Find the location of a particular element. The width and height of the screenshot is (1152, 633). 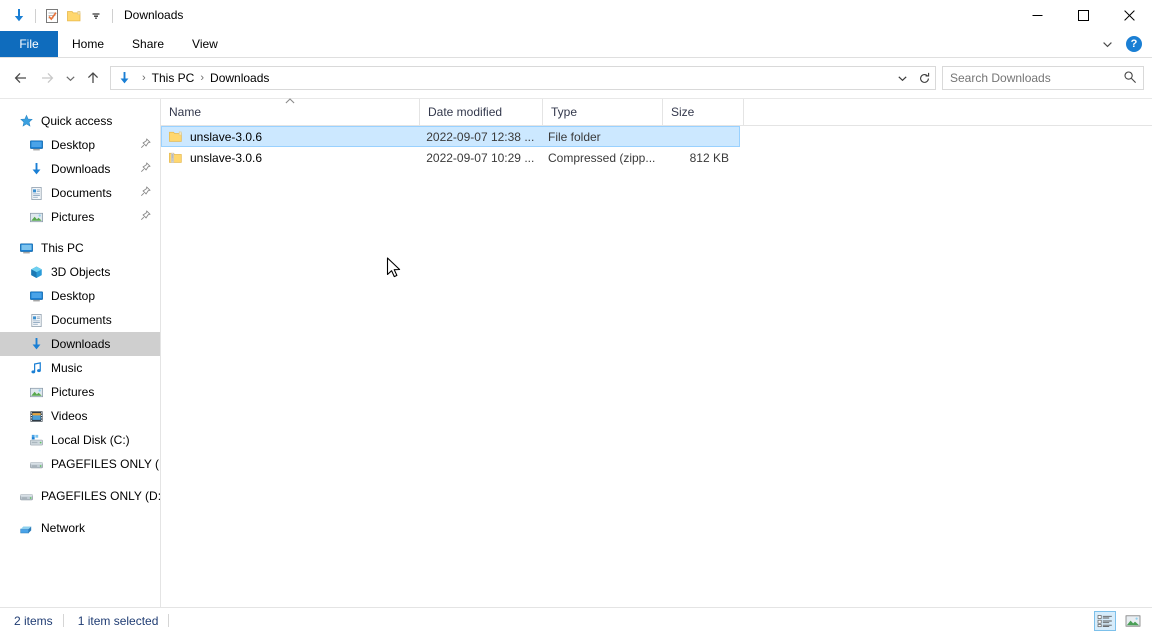

sidebar-item-pagefiles-only-nested: PAGEFILES ONLY (D is located at coordinates (80, 464).